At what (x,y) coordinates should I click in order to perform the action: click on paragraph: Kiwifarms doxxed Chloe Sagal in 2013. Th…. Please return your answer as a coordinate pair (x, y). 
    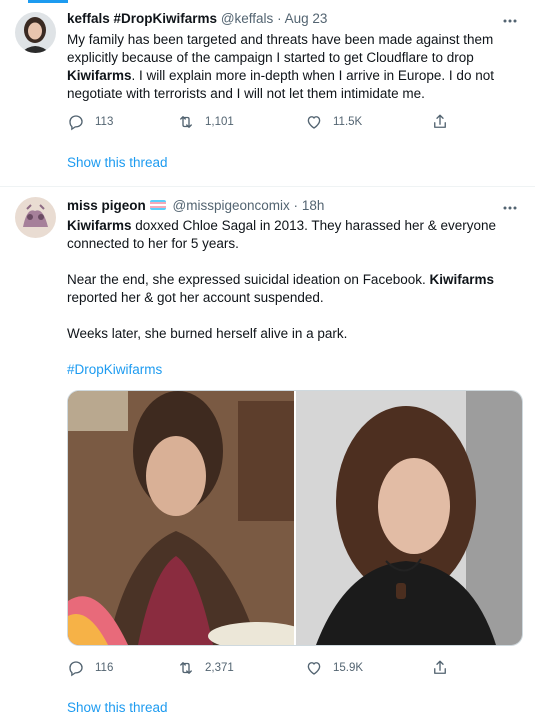
    Looking at the image, I should click on (287, 235).